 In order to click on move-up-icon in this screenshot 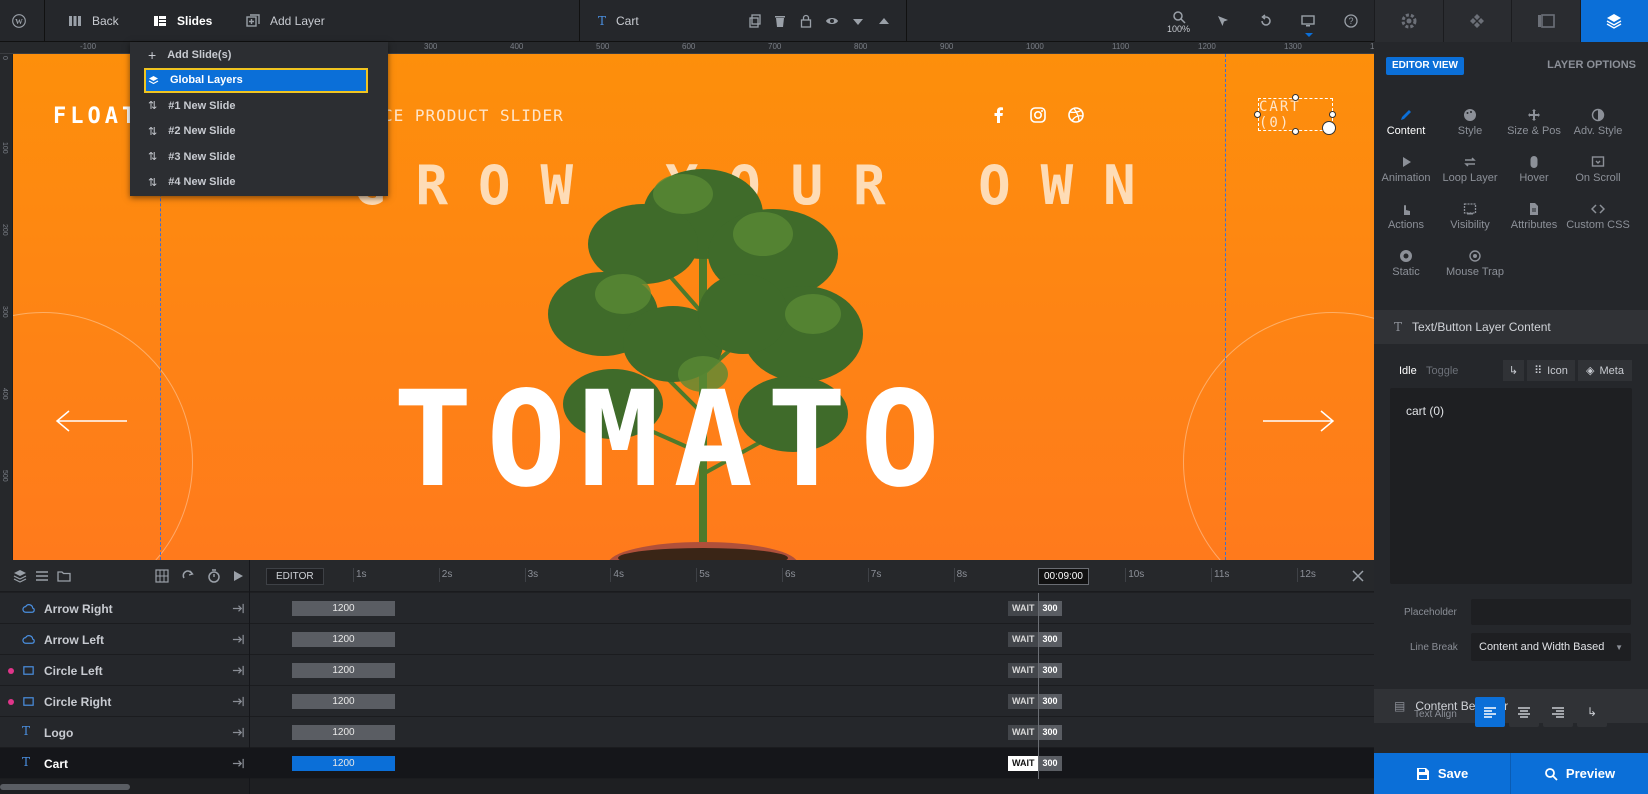, I will do `click(884, 21)`.